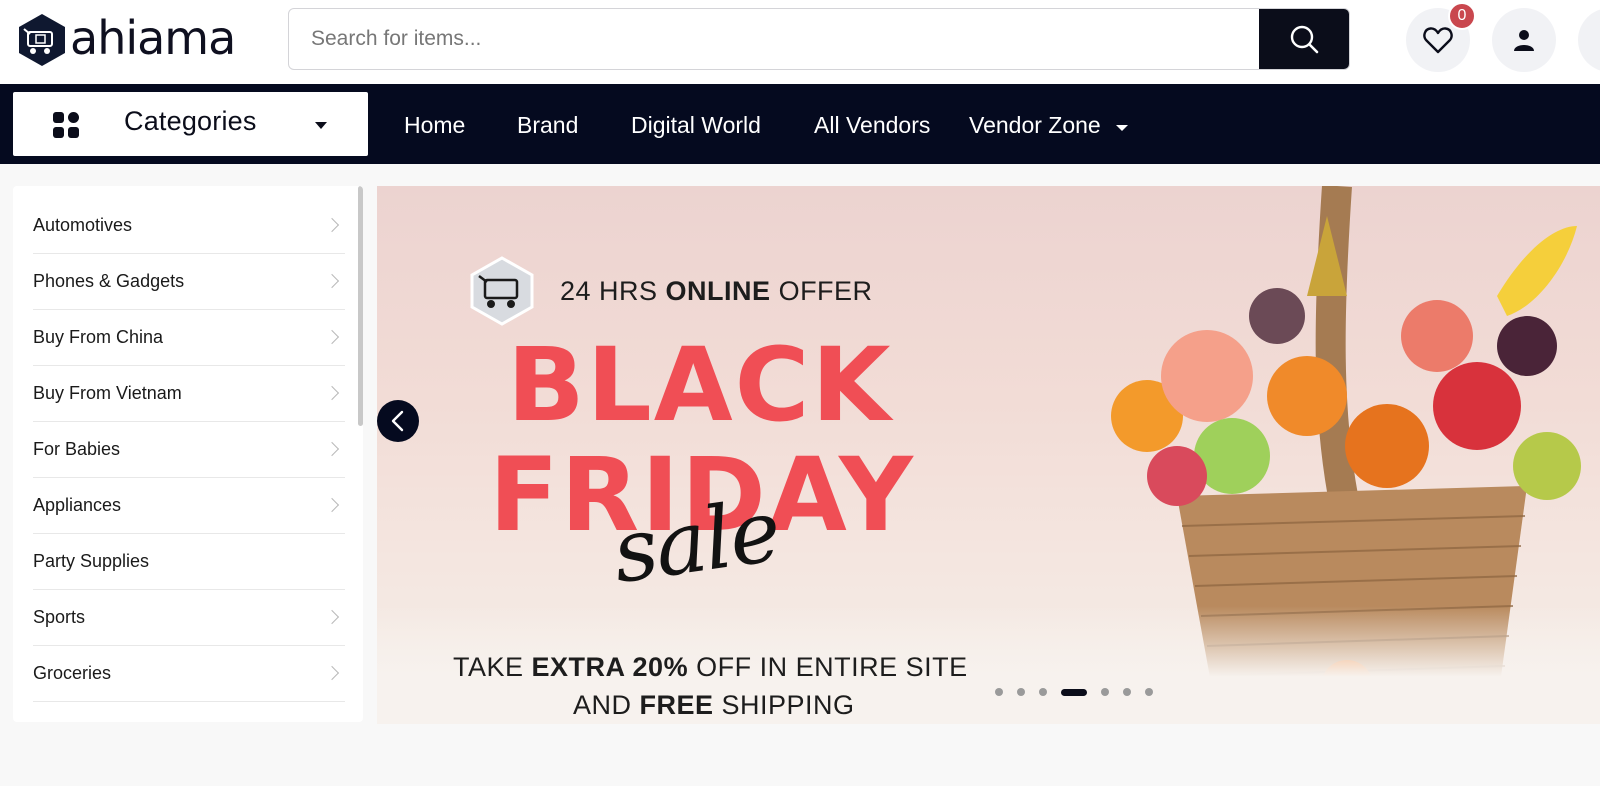 This screenshot has height=786, width=1600. What do you see at coordinates (59, 617) in the screenshot?
I see `sidebar-item-label: Sports` at bounding box center [59, 617].